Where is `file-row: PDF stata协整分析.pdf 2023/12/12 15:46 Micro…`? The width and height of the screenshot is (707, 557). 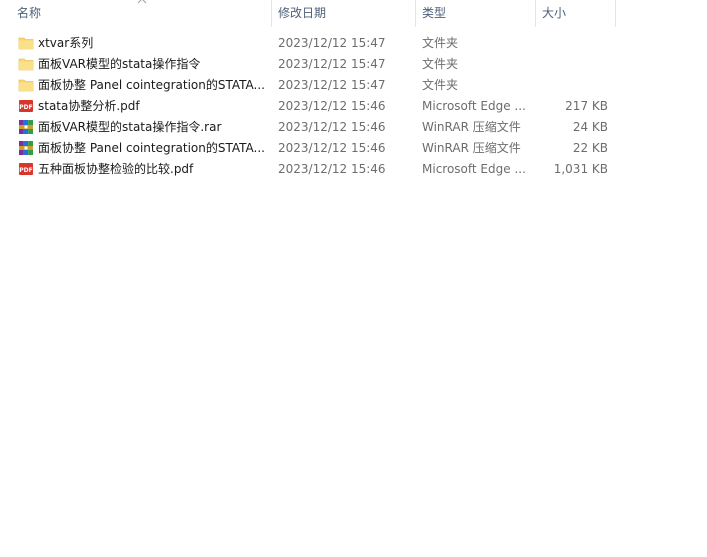
file-row: PDF stata协整分析.pdf 2023/12/12 15:46 Micro… is located at coordinates (310, 106).